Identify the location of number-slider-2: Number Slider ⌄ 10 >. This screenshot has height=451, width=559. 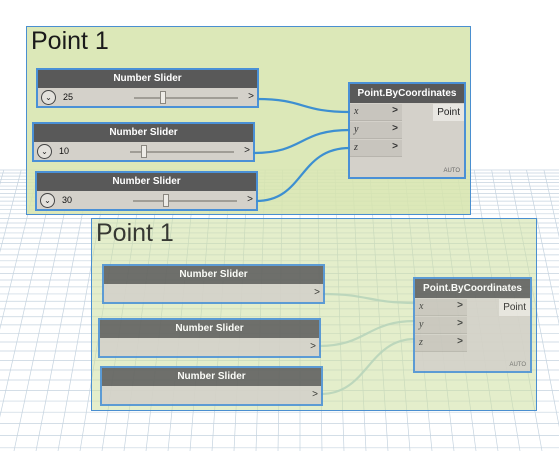
(143, 142).